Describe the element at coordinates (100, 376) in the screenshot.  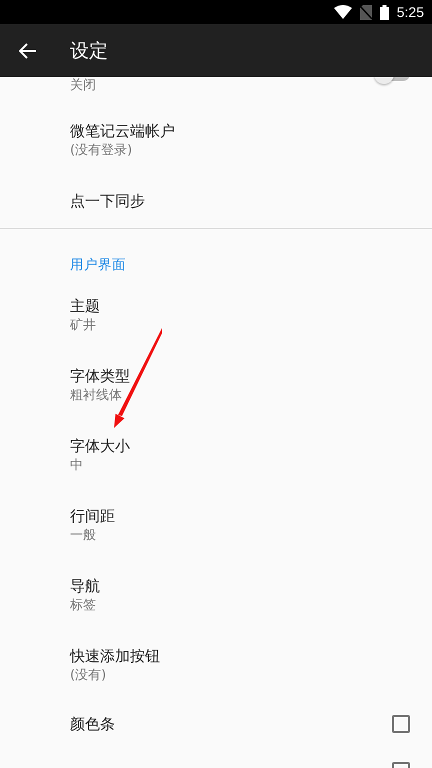
I see `item-title: 字体类型` at that location.